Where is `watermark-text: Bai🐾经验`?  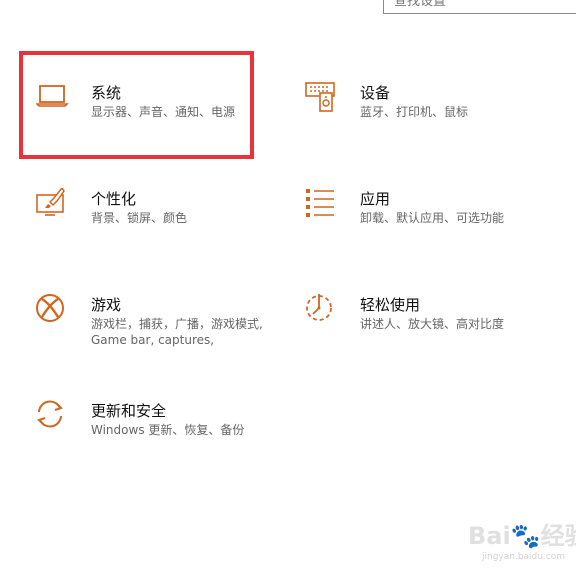
watermark-text: Bai🐾经验 is located at coordinates (522, 536).